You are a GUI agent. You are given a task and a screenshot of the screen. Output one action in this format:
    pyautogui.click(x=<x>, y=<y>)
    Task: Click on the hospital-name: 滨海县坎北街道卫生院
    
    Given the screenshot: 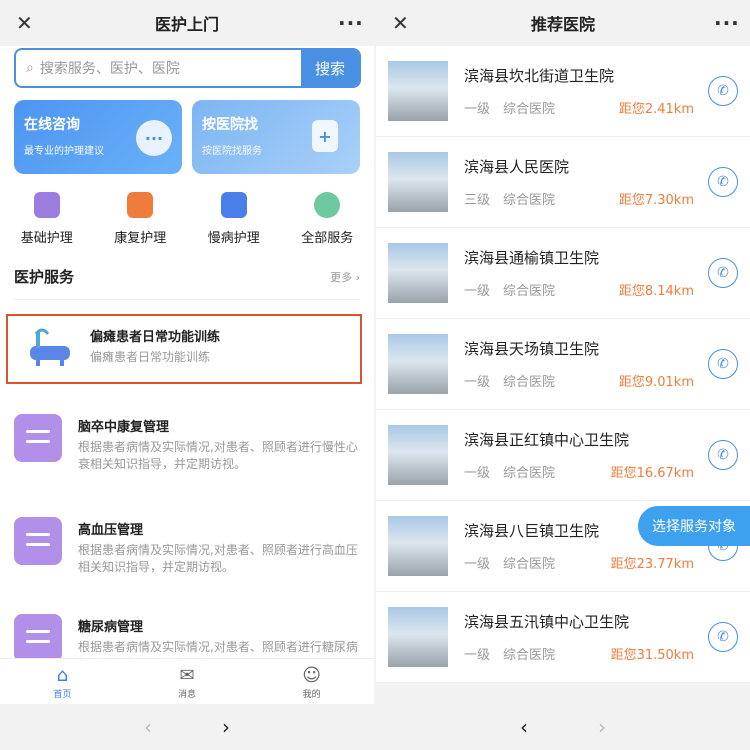 What is the action you would take?
    pyautogui.click(x=539, y=76)
    